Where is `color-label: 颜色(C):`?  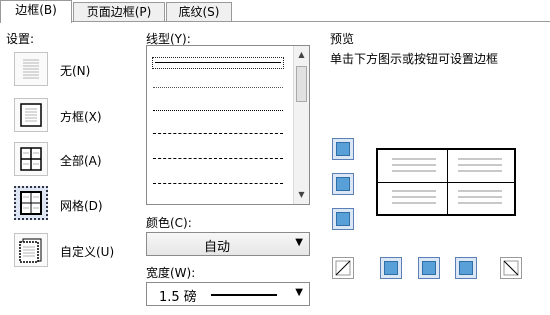
color-label: 颜色(C): is located at coordinates (169, 223).